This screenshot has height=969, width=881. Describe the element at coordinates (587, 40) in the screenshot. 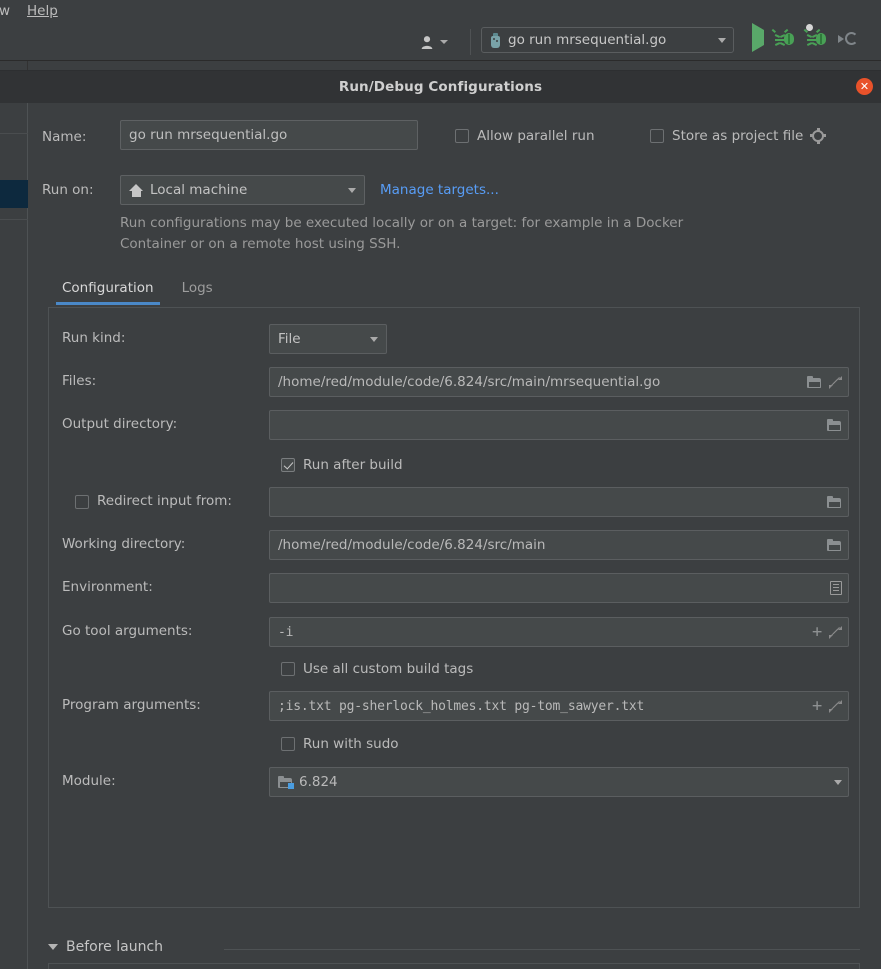

I see `run-configuration-label: go run mrsequential.go` at that location.